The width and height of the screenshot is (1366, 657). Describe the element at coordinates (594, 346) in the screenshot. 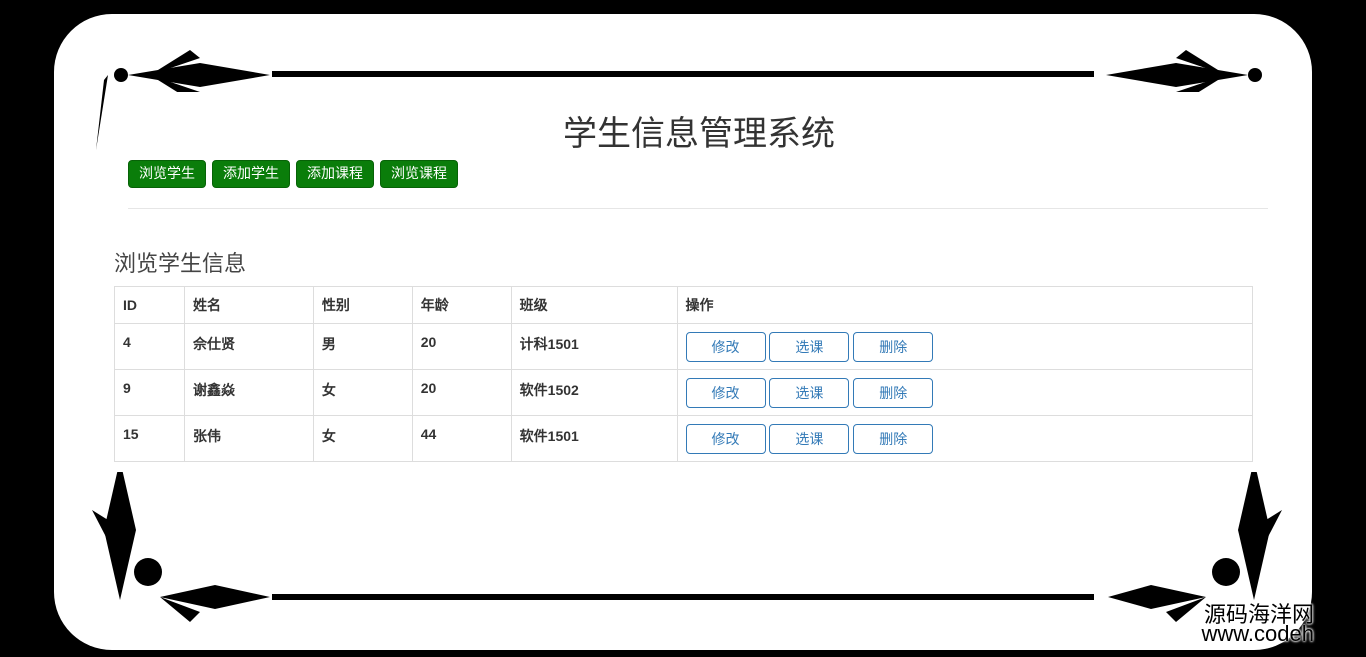

I see `cell-class: 计科1501` at that location.